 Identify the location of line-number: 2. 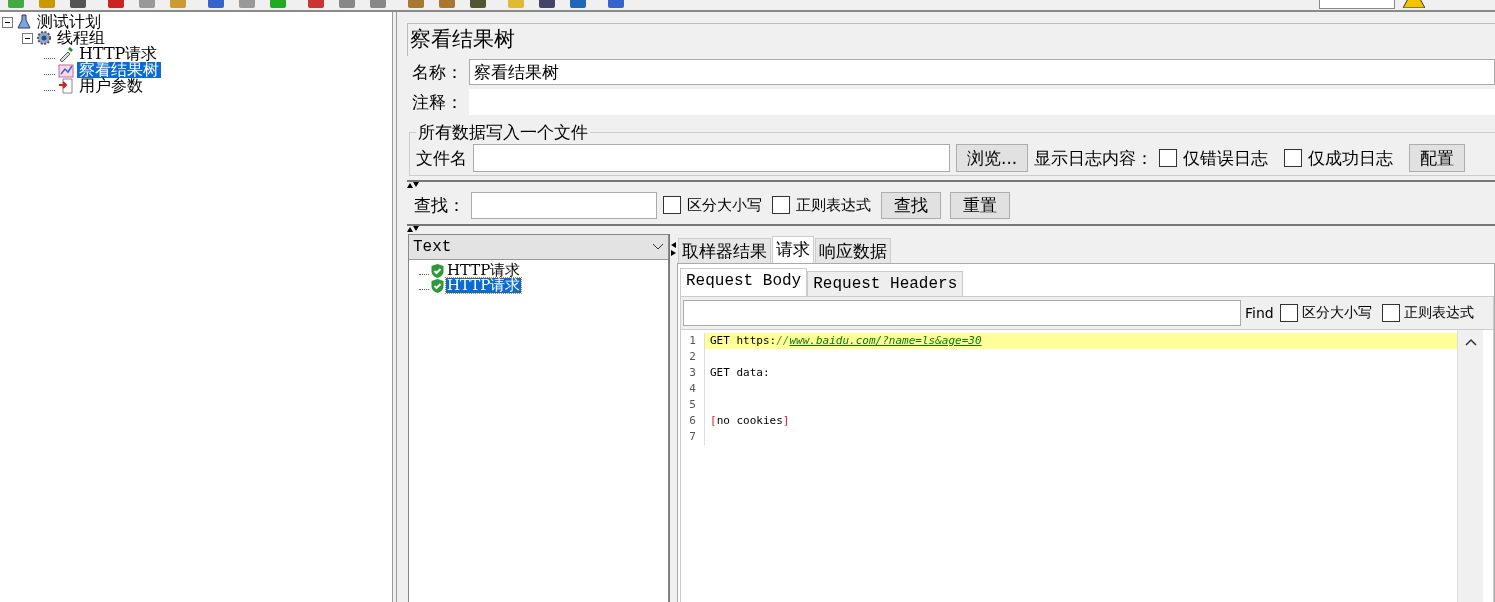
(693, 357).